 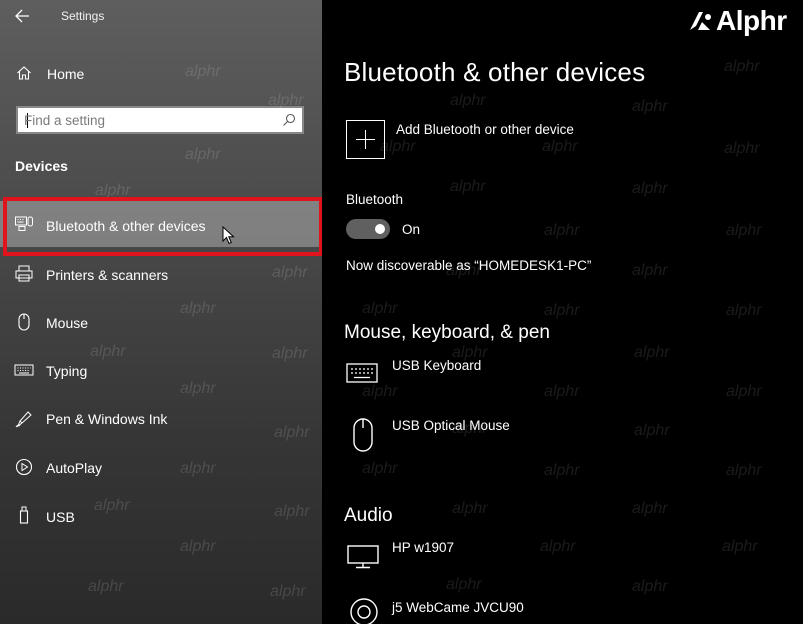 I want to click on webcam-icon, so click(x=364, y=611).